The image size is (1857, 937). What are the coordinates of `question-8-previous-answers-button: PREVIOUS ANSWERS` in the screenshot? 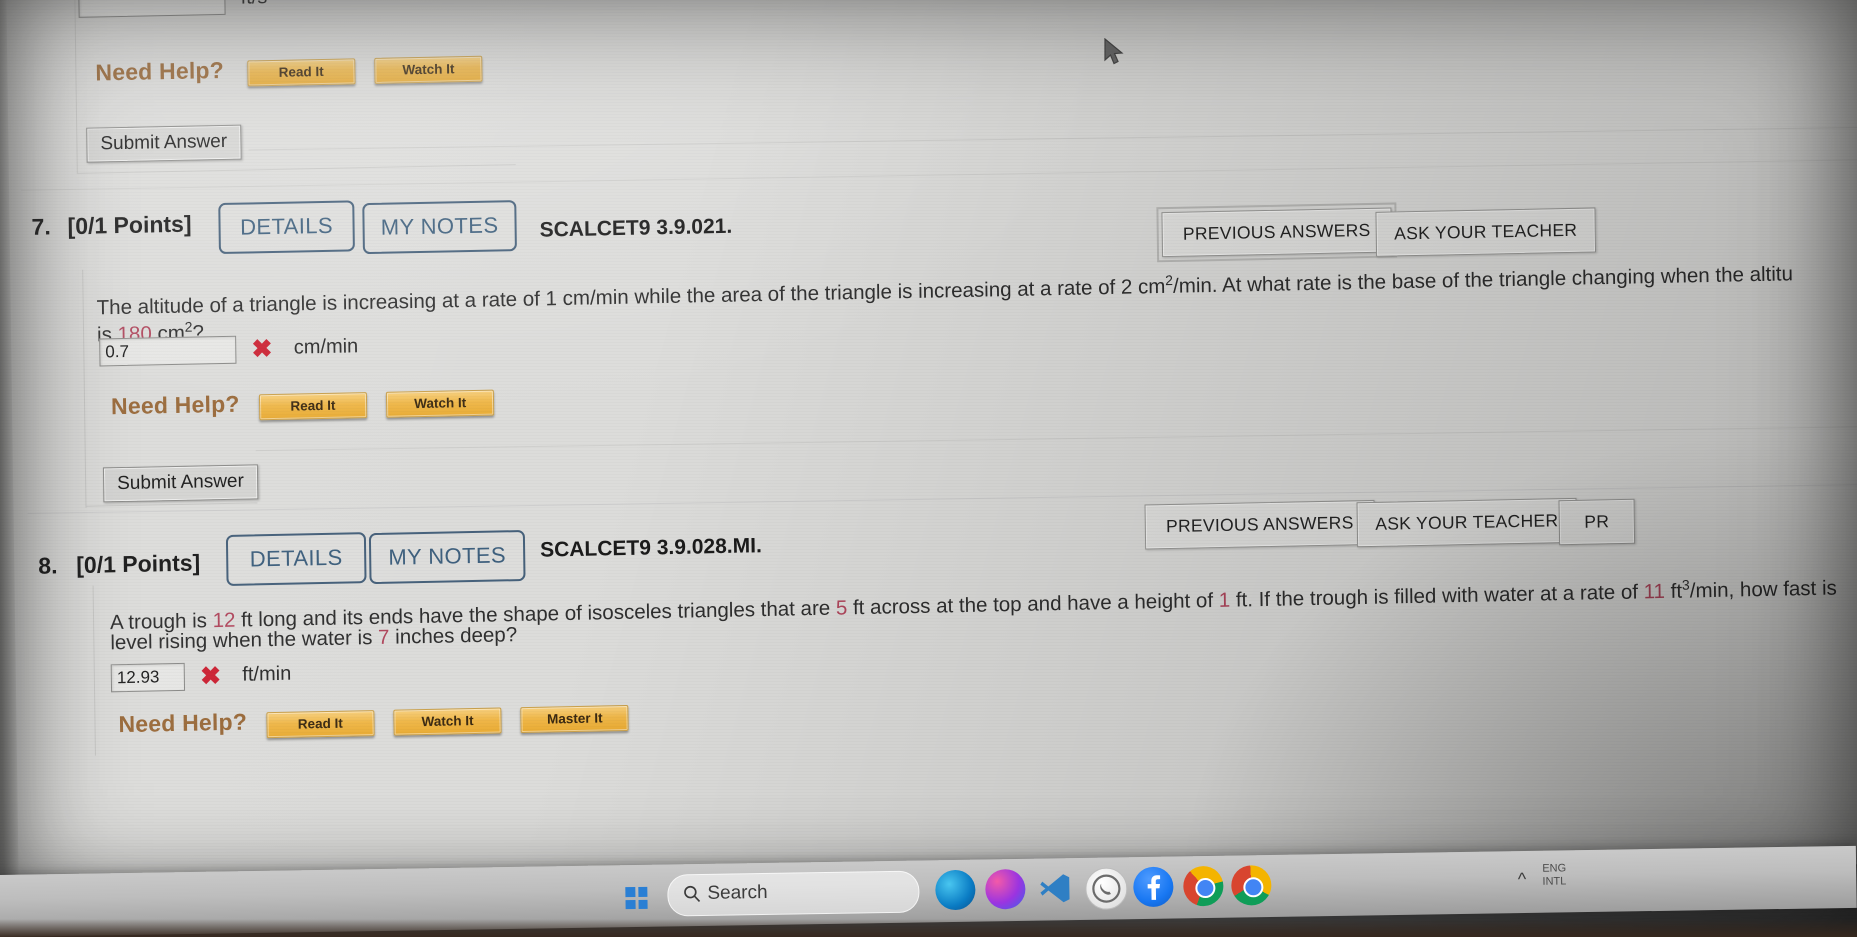 It's located at (1260, 524).